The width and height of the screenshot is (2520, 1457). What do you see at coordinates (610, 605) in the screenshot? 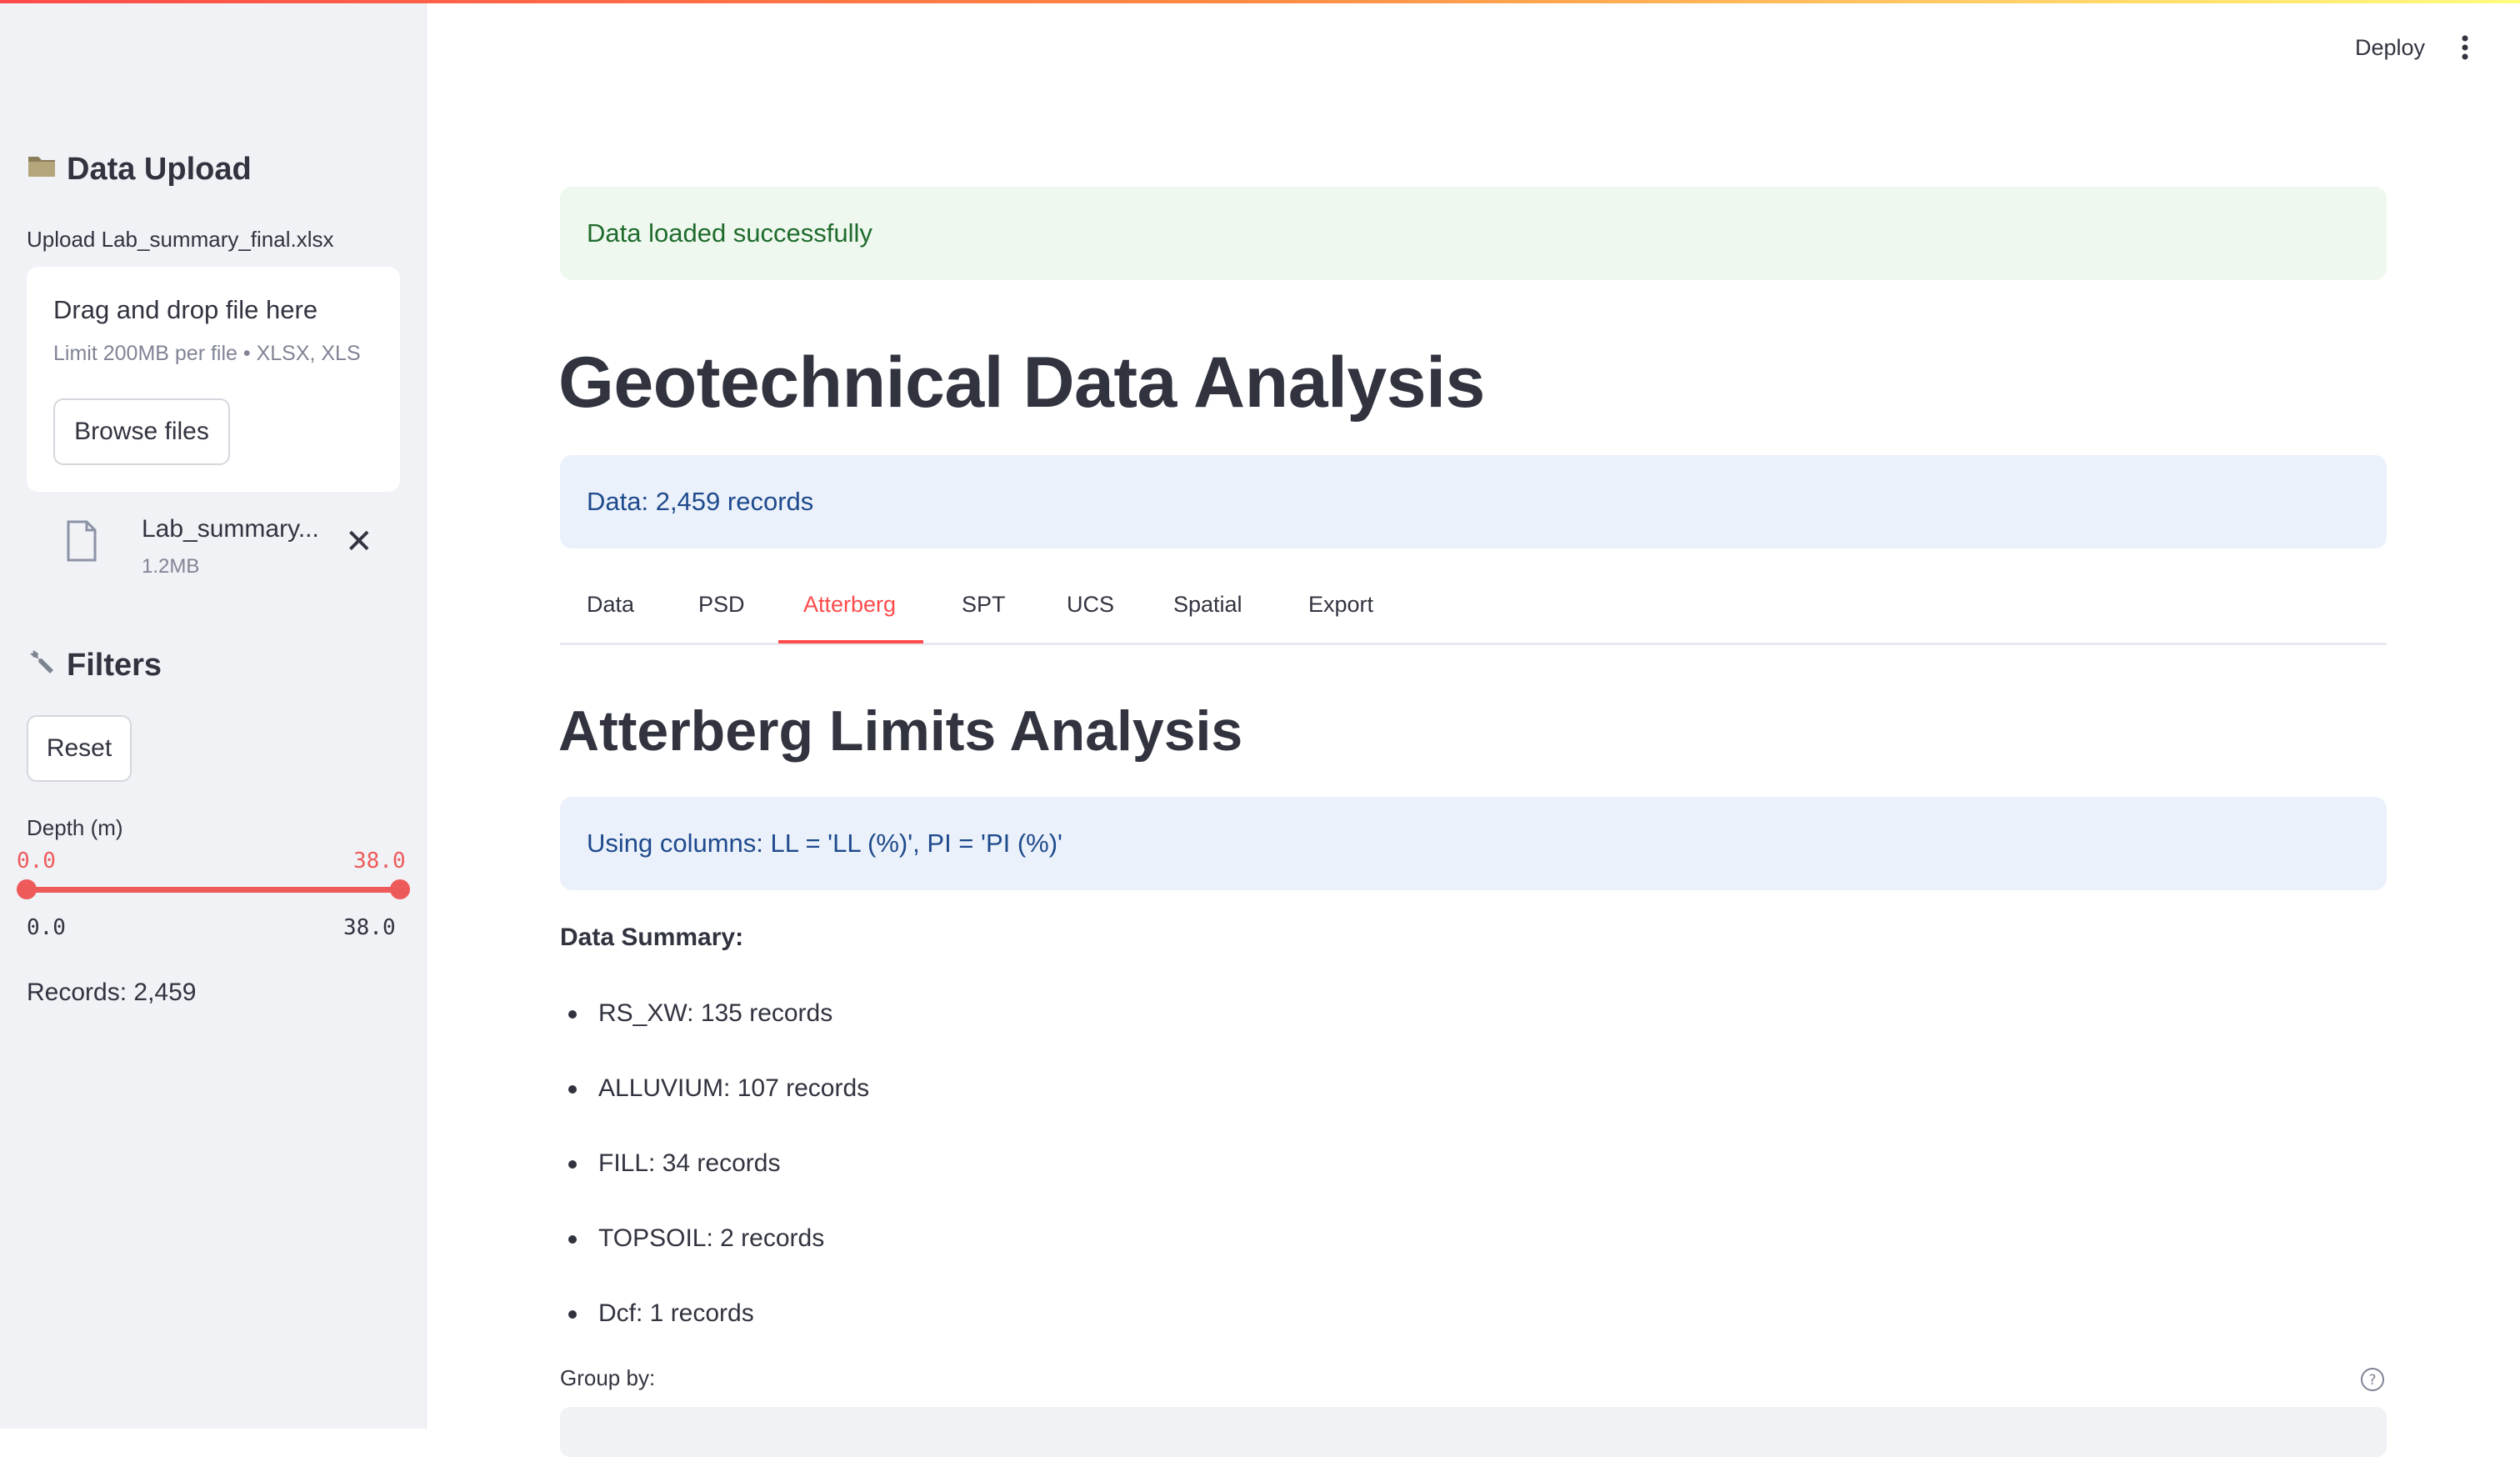
I see `tab-data: Data` at bounding box center [610, 605].